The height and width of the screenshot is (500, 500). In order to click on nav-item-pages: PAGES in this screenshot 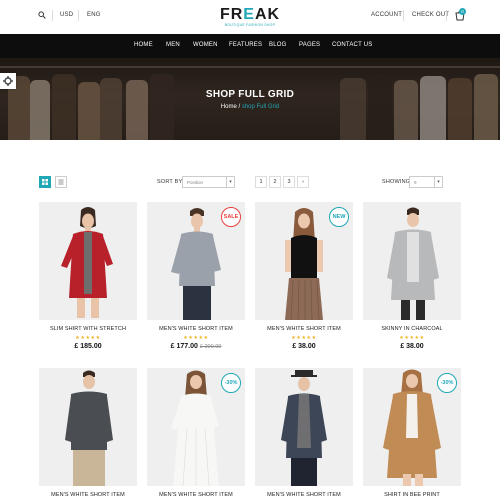, I will do `click(309, 45)`.